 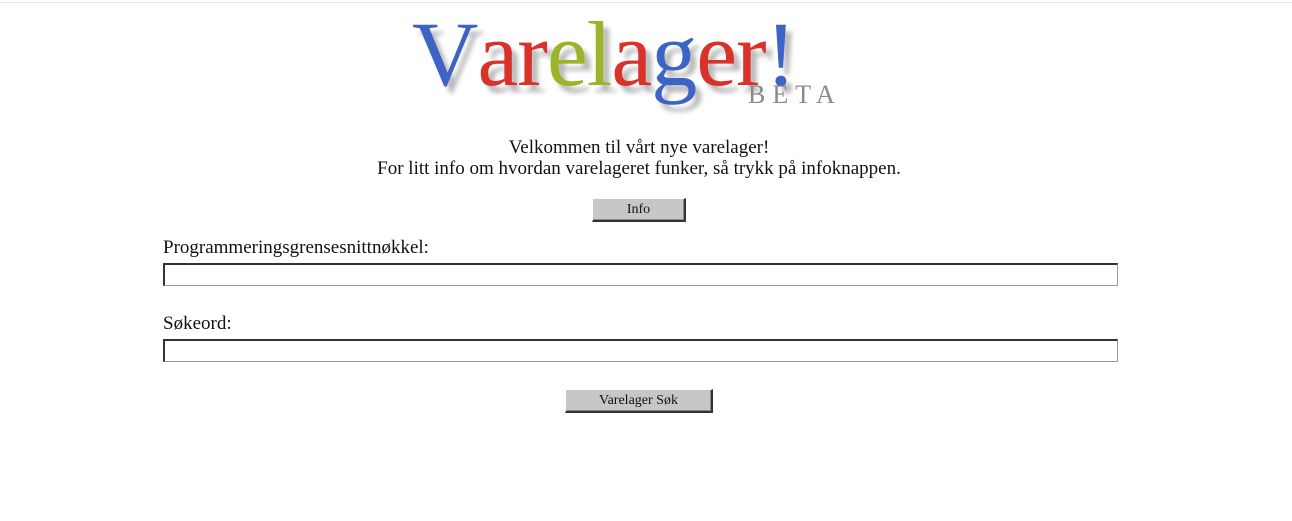 What do you see at coordinates (640, 274) in the screenshot?
I see `api-key-input` at bounding box center [640, 274].